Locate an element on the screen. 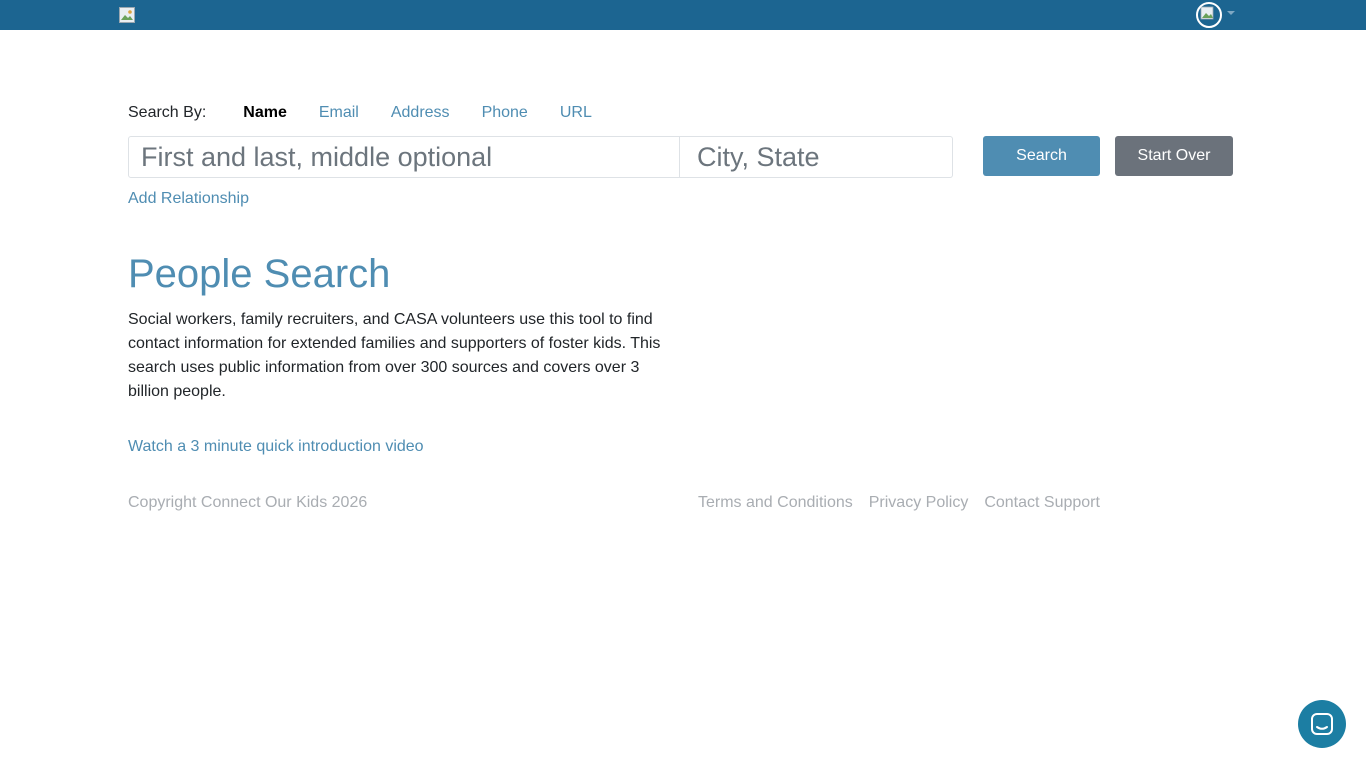 This screenshot has width=1366, height=768. search-button: Search is located at coordinates (1041, 156).